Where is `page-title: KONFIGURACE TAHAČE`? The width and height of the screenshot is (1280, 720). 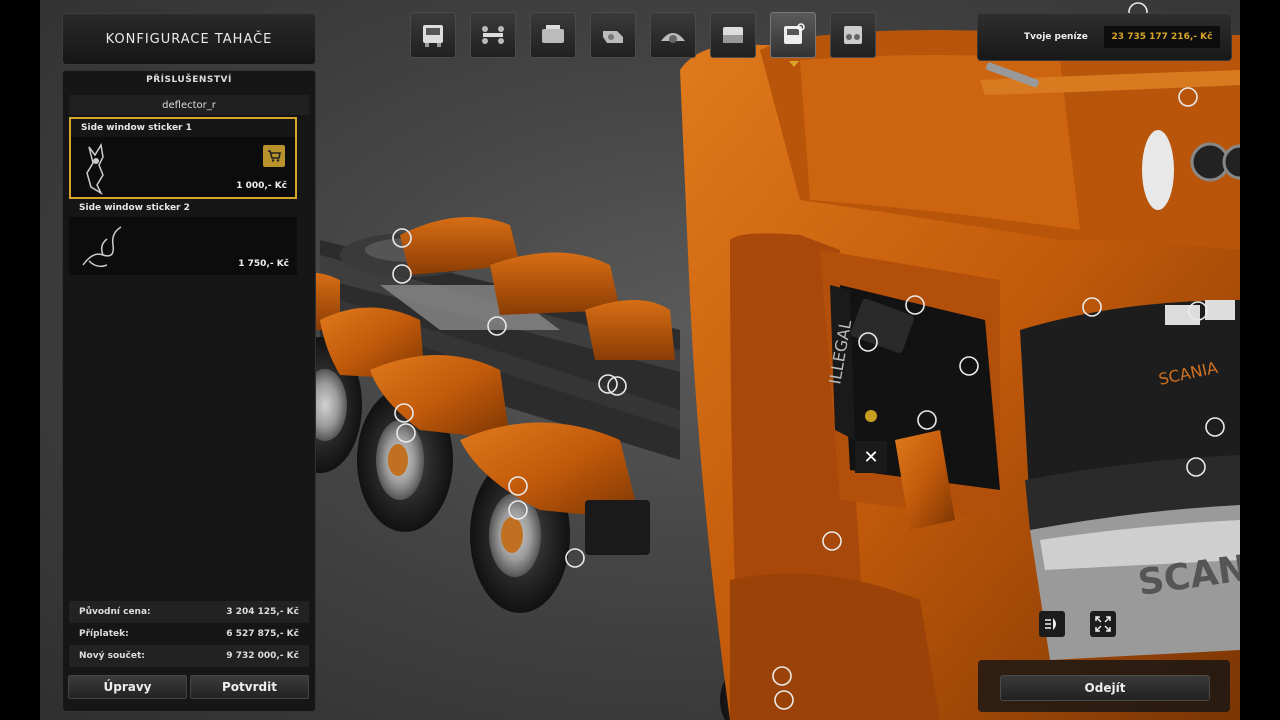 page-title: KONFIGURACE TAHAČE is located at coordinates (189, 39).